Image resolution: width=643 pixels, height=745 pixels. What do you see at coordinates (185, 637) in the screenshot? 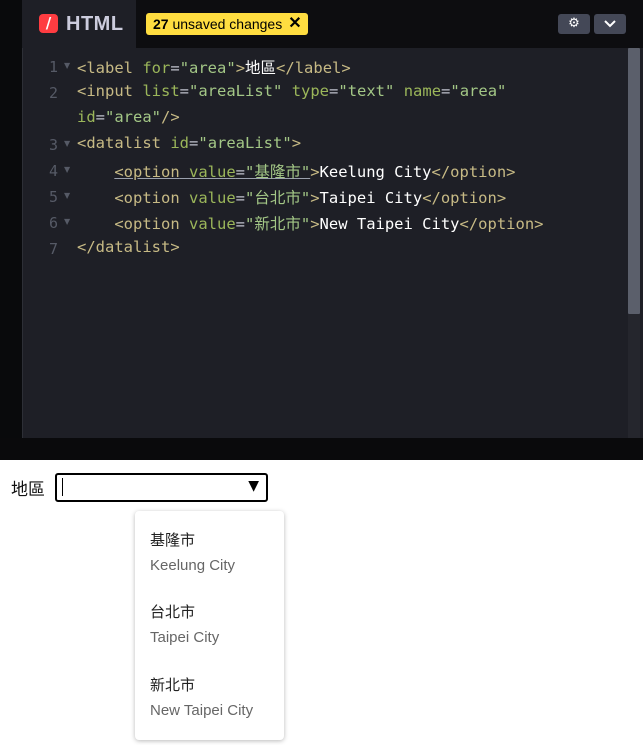
I see `option-label: Taipei City` at bounding box center [185, 637].